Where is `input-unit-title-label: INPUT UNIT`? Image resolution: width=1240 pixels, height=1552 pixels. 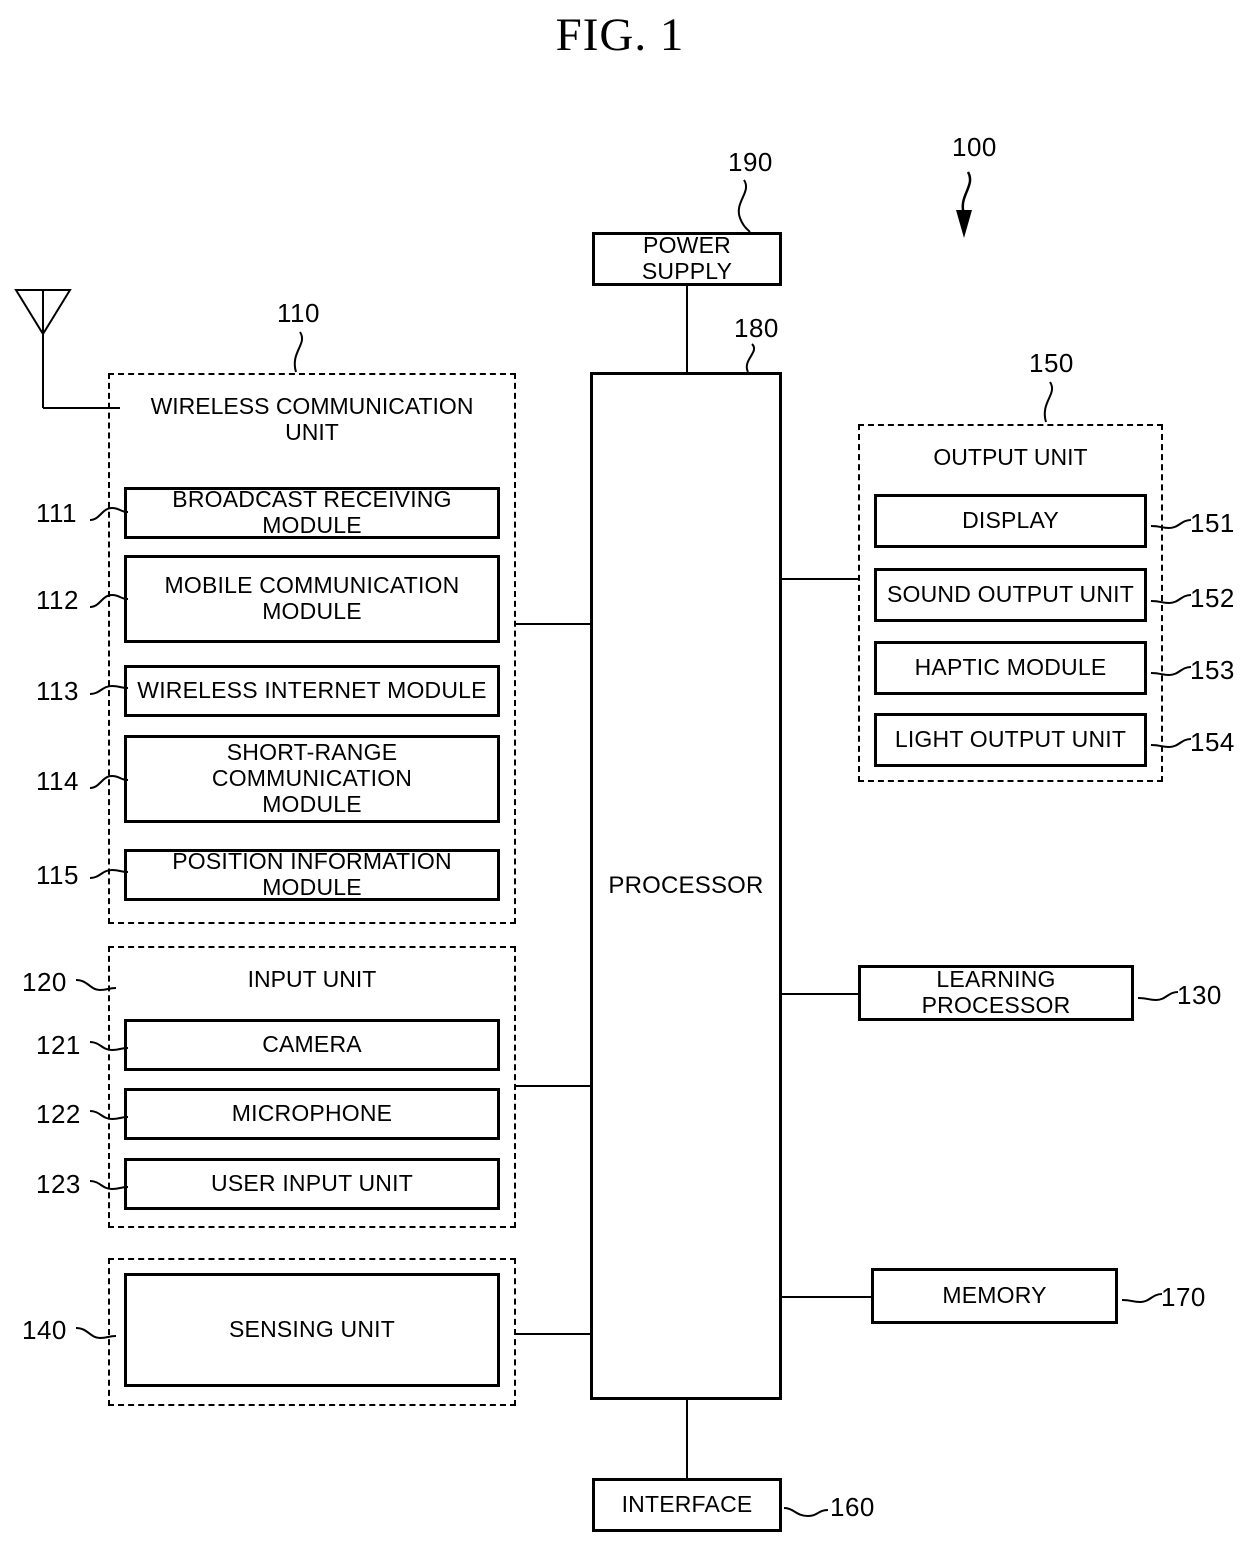 input-unit-title-label: INPUT UNIT is located at coordinates (312, 979).